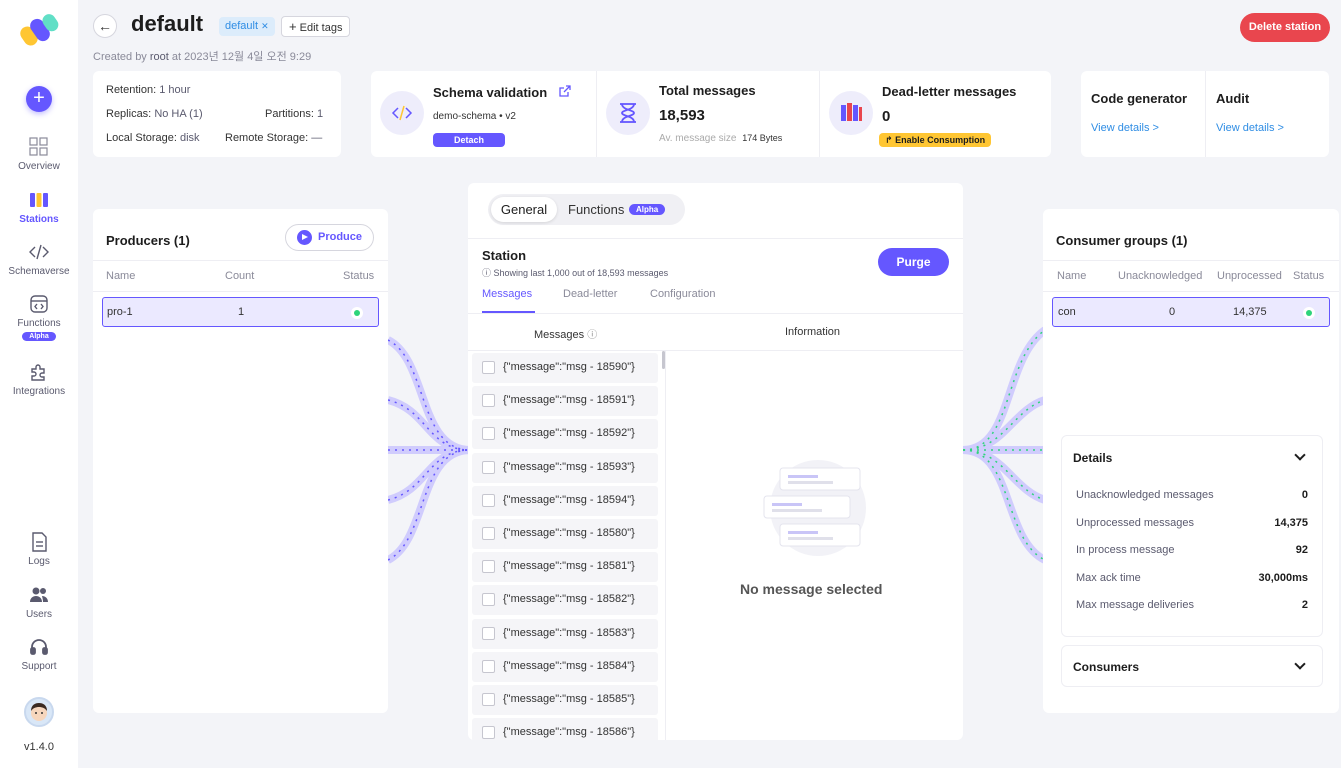  Describe the element at coordinates (663, 360) in the screenshot. I see `scrollbar-thumb` at that location.